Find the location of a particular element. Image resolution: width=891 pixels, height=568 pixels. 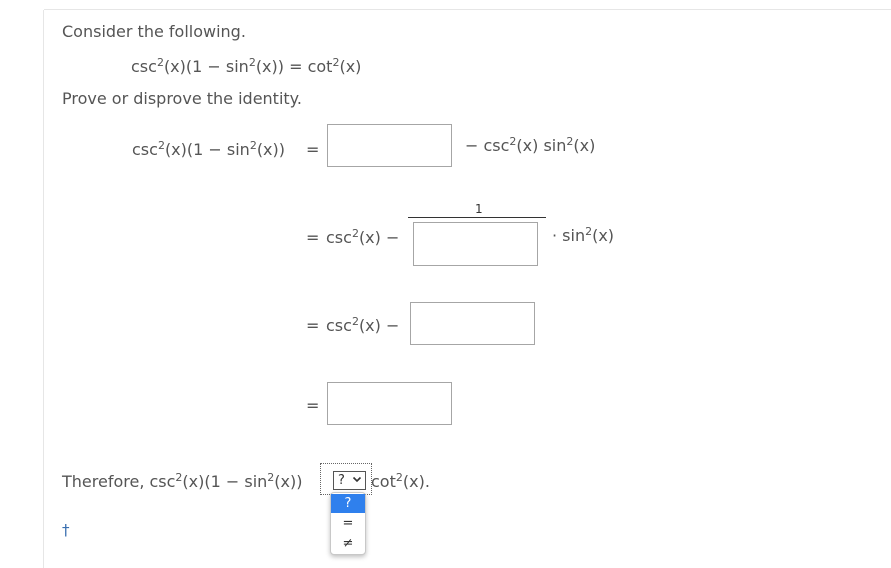

relation-option-equal: = is located at coordinates (348, 523).